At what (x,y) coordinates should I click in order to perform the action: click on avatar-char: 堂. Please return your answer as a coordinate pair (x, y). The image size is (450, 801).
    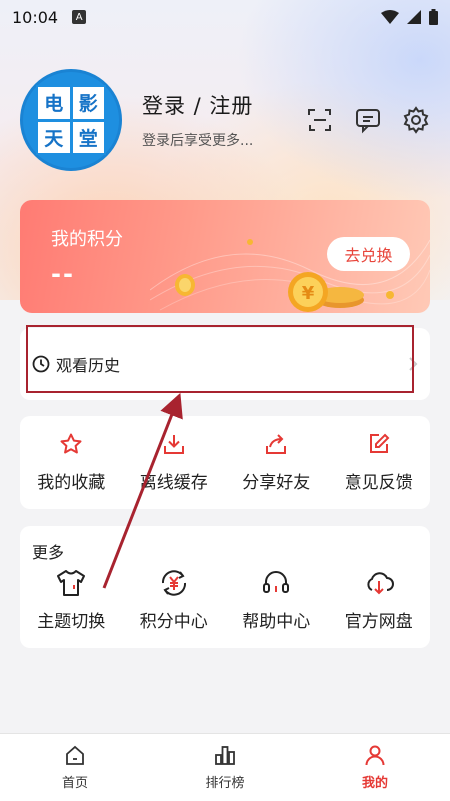
    Looking at the image, I should click on (88, 137).